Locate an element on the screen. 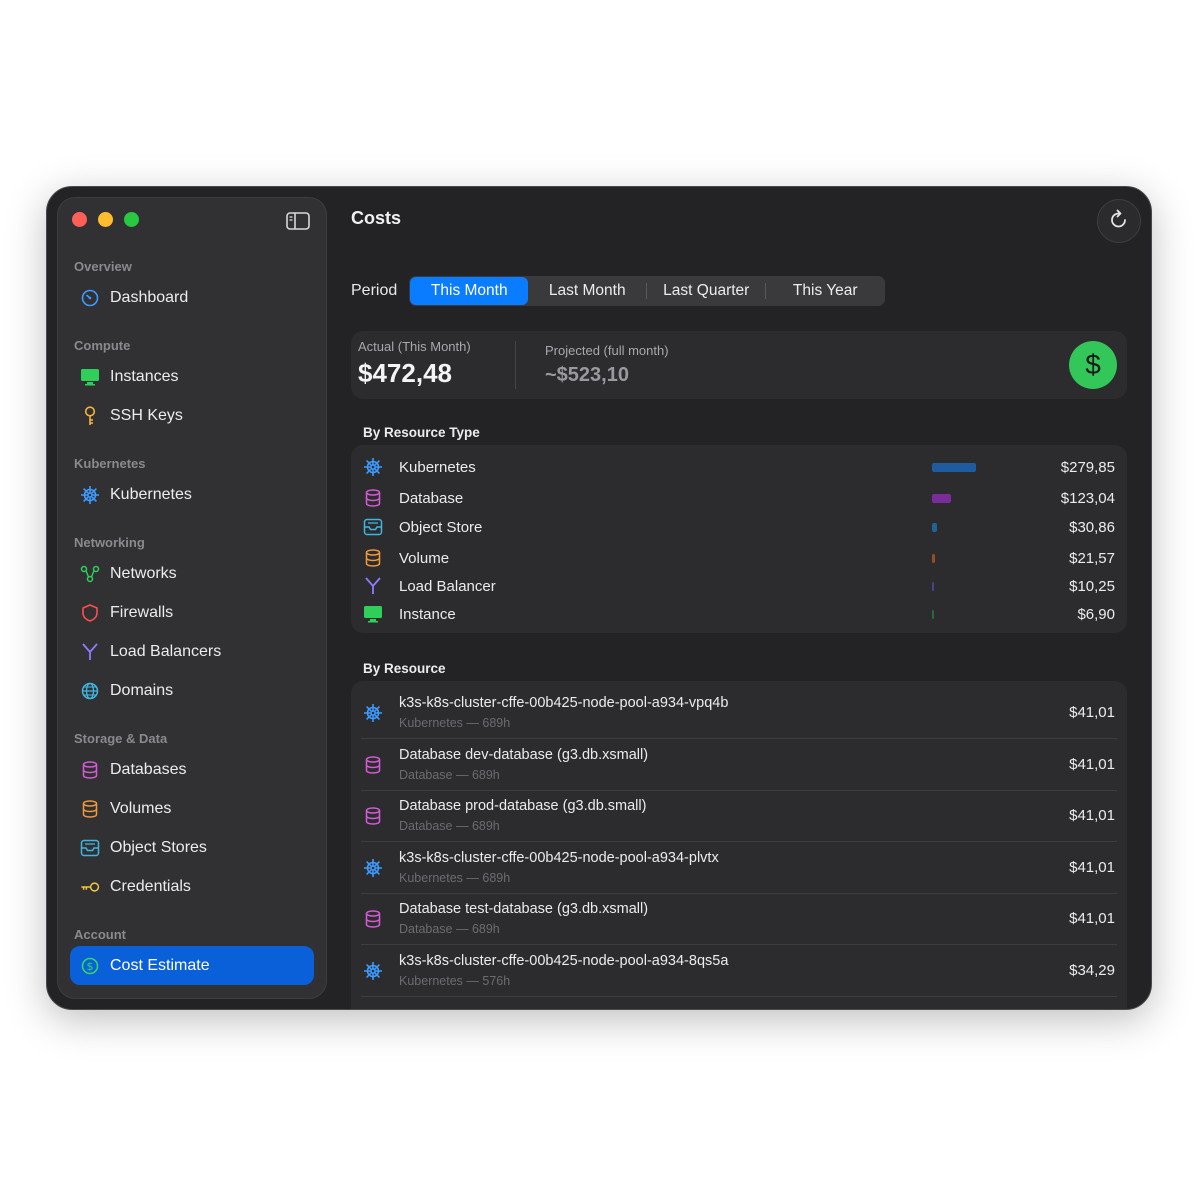  section-title-account: Account is located at coordinates (100, 934).